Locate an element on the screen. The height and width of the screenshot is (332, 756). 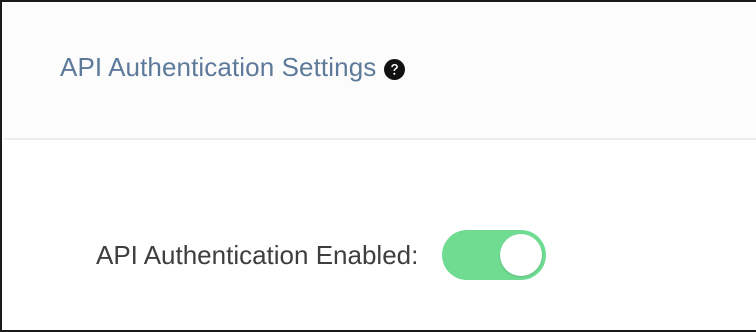
panel-title-group: API Authentication Settings is located at coordinates (233, 67).